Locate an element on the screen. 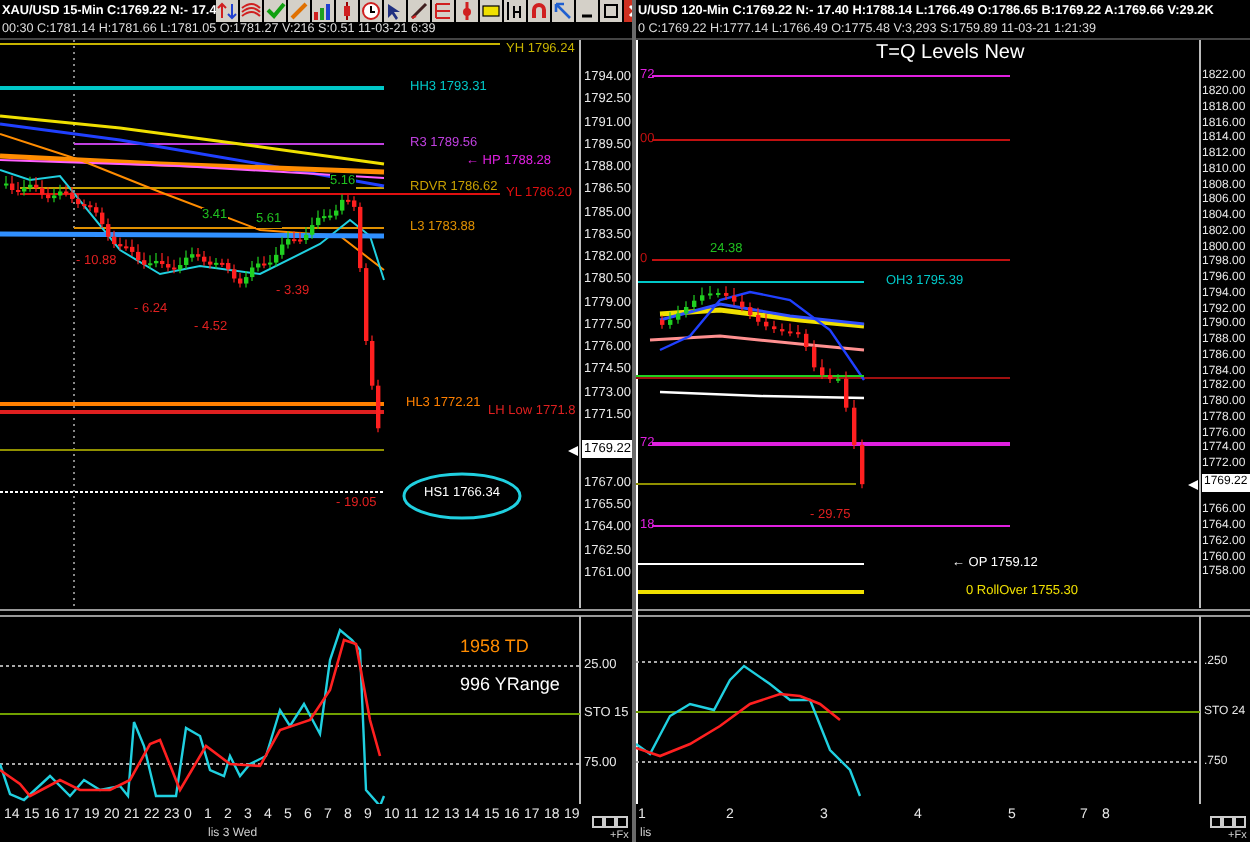  rectangle-icon is located at coordinates (491, 11).